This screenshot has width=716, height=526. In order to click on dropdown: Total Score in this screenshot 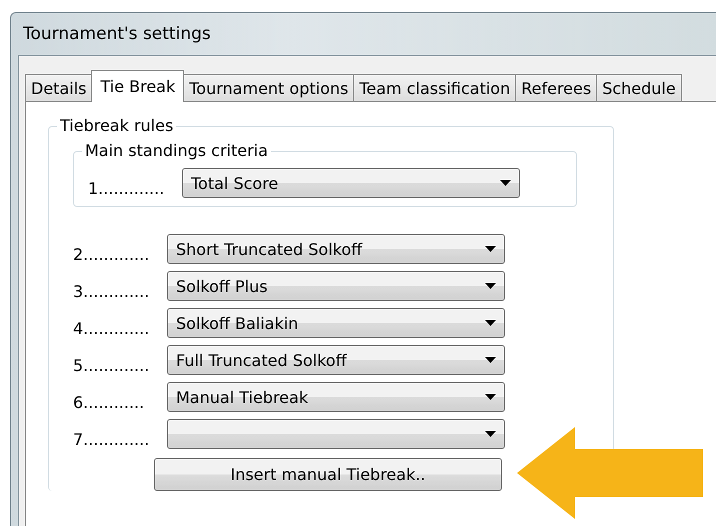, I will do `click(351, 183)`.